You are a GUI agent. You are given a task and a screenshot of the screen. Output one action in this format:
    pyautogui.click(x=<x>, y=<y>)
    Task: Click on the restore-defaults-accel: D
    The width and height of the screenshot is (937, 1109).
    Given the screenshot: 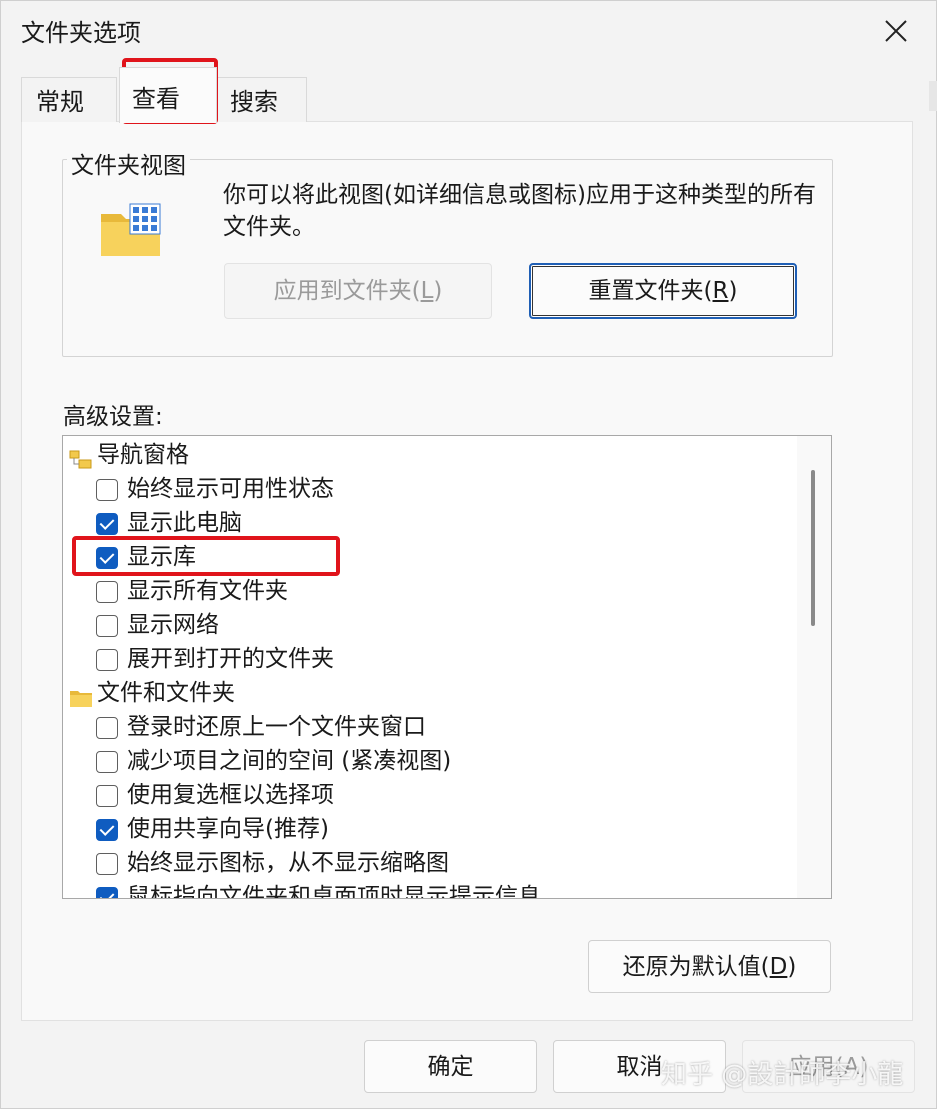 What is the action you would take?
    pyautogui.click(x=778, y=967)
    